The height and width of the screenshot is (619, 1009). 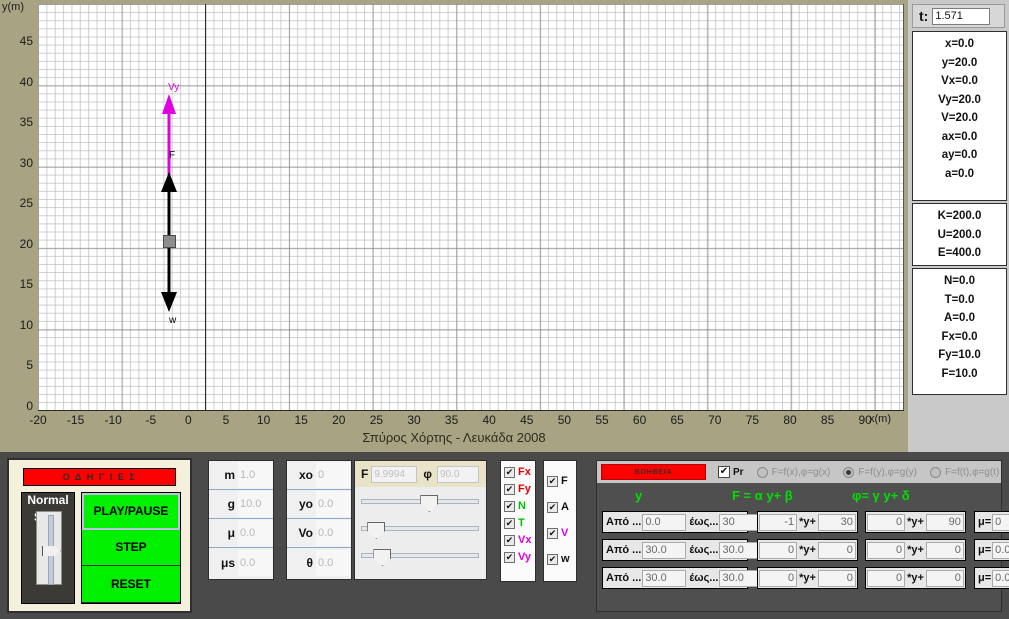 What do you see at coordinates (99, 477) in the screenshot?
I see `instructions-button: Ο Δ Η Γ Ι Ε Σ` at bounding box center [99, 477].